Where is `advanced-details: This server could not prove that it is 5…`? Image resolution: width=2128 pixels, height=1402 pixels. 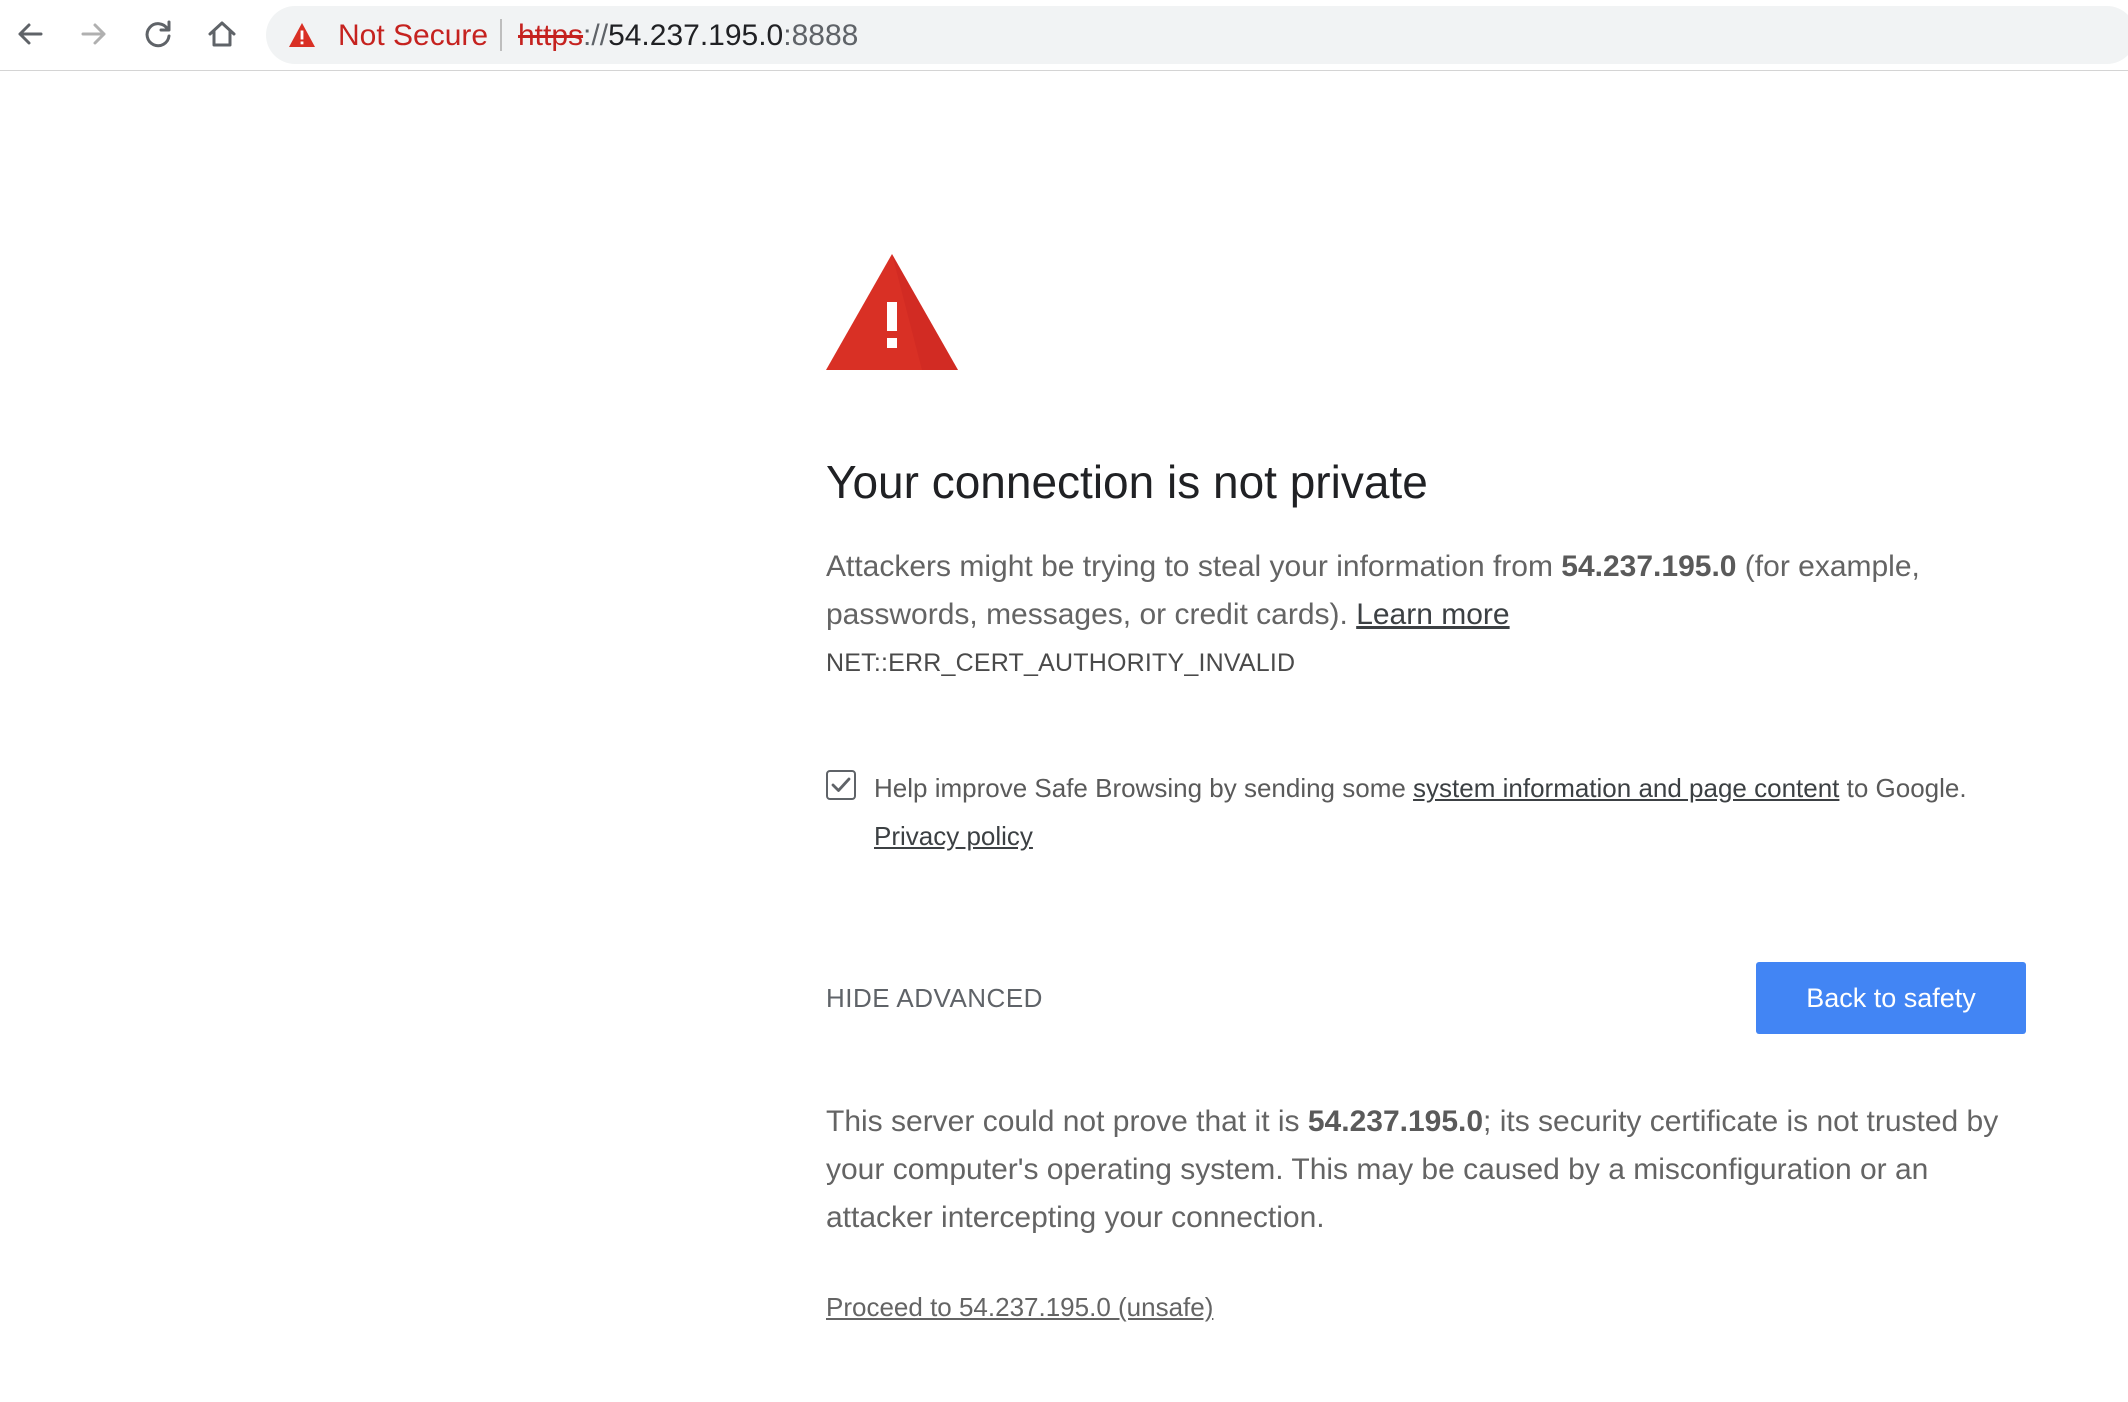
advanced-details: This server could not prove that it is 5… is located at coordinates (1426, 1170).